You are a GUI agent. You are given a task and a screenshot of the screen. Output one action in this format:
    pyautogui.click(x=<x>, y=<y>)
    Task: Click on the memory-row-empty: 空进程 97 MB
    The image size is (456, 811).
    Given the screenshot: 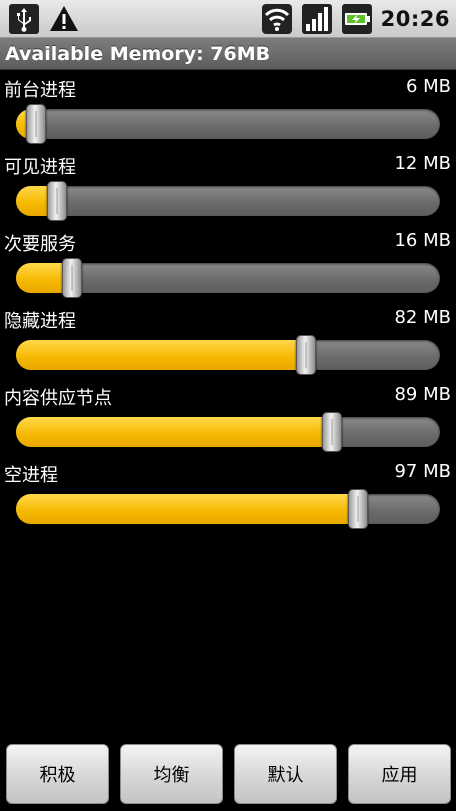 What is the action you would take?
    pyautogui.click(x=228, y=494)
    